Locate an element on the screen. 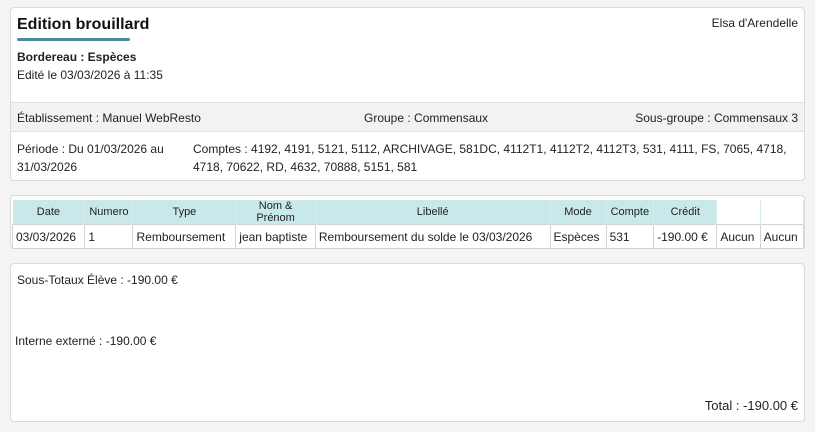 The height and width of the screenshot is (432, 815). groupe-label: Groupe : Commensaux is located at coordinates (426, 118).